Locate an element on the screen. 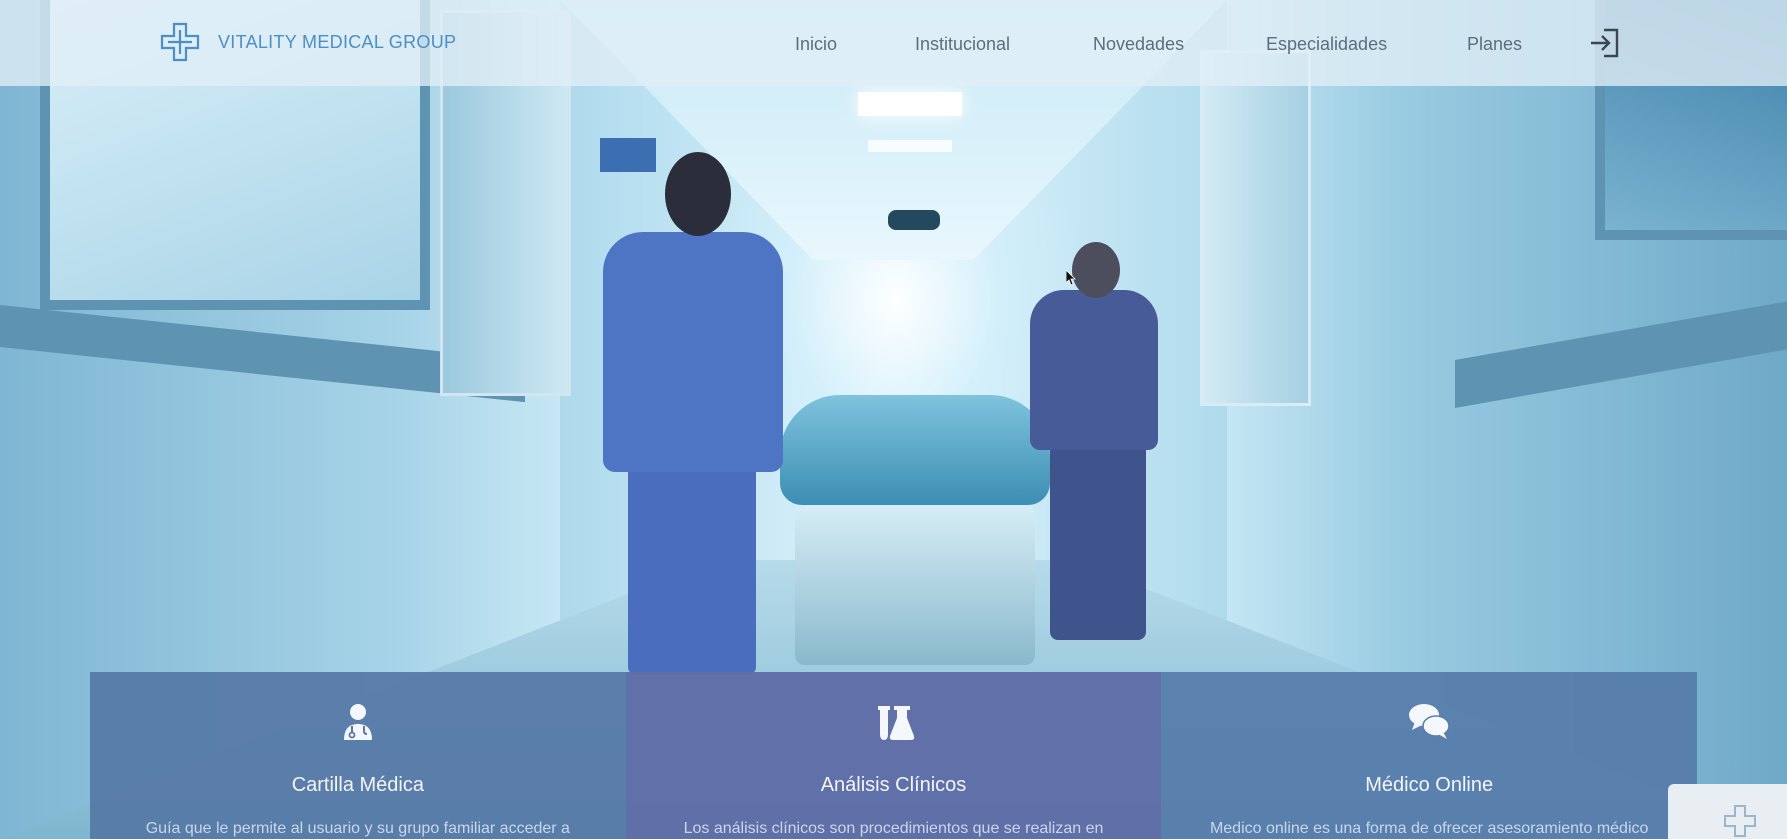 Image resolution: width=1787 pixels, height=839 pixels. card-title: Análisis Clínicos is located at coordinates (893, 785).